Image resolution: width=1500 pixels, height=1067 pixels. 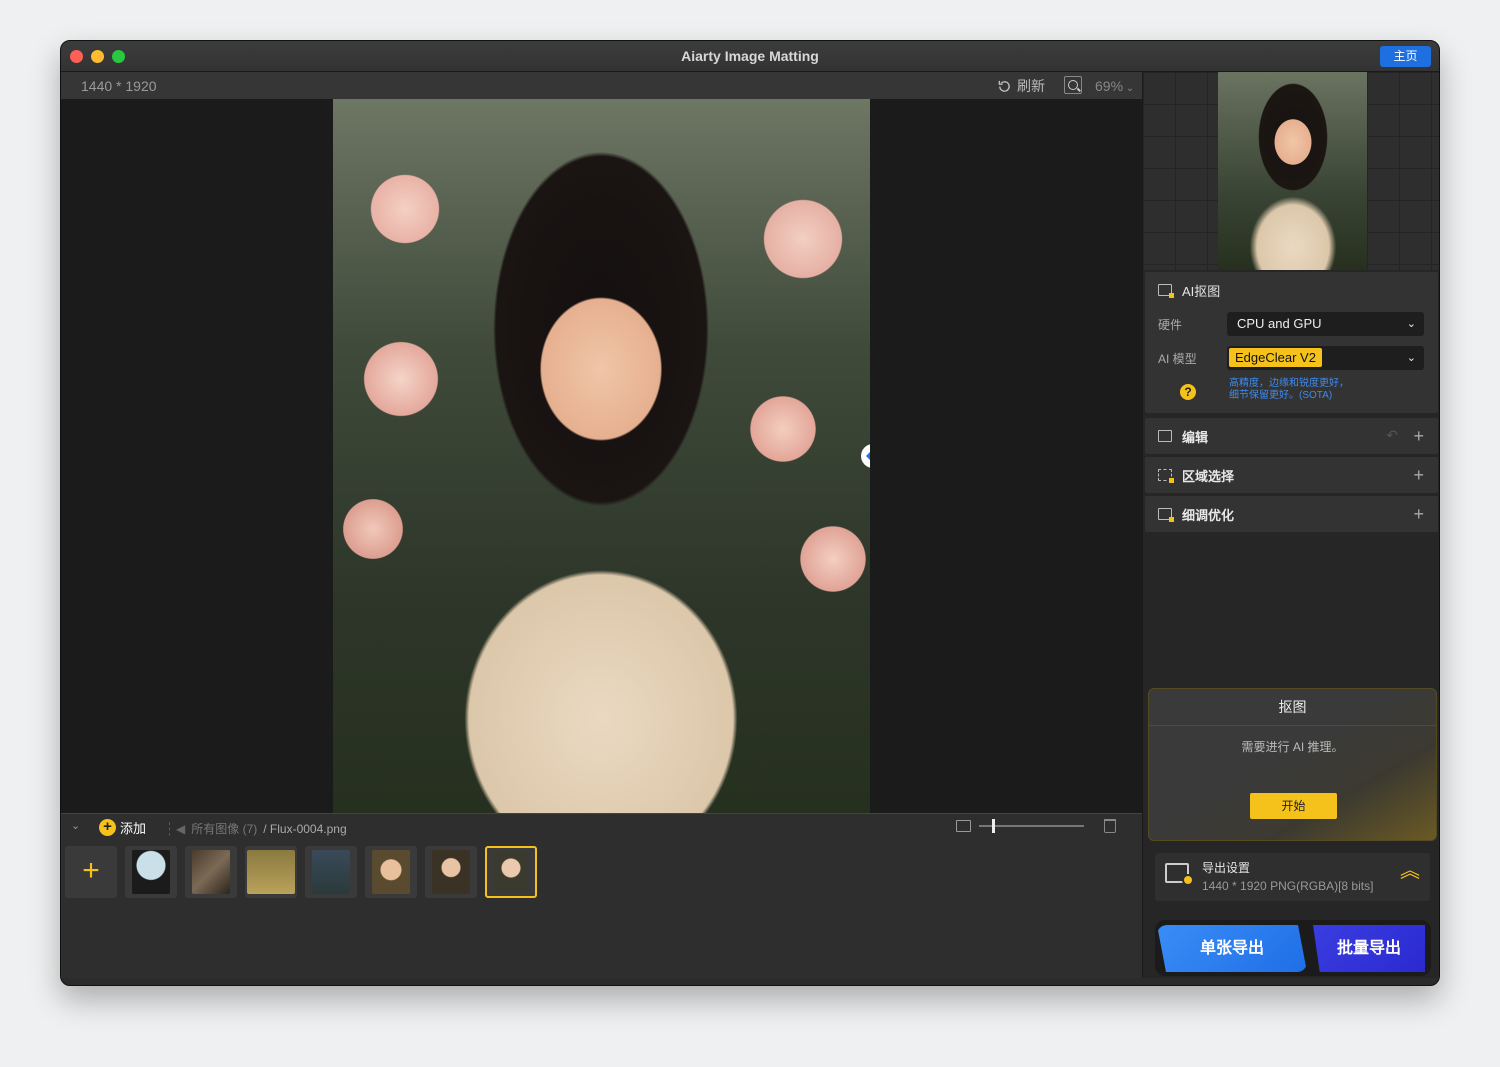 What do you see at coordinates (1073, 85) in the screenshot?
I see `zoom-fit-icon` at bounding box center [1073, 85].